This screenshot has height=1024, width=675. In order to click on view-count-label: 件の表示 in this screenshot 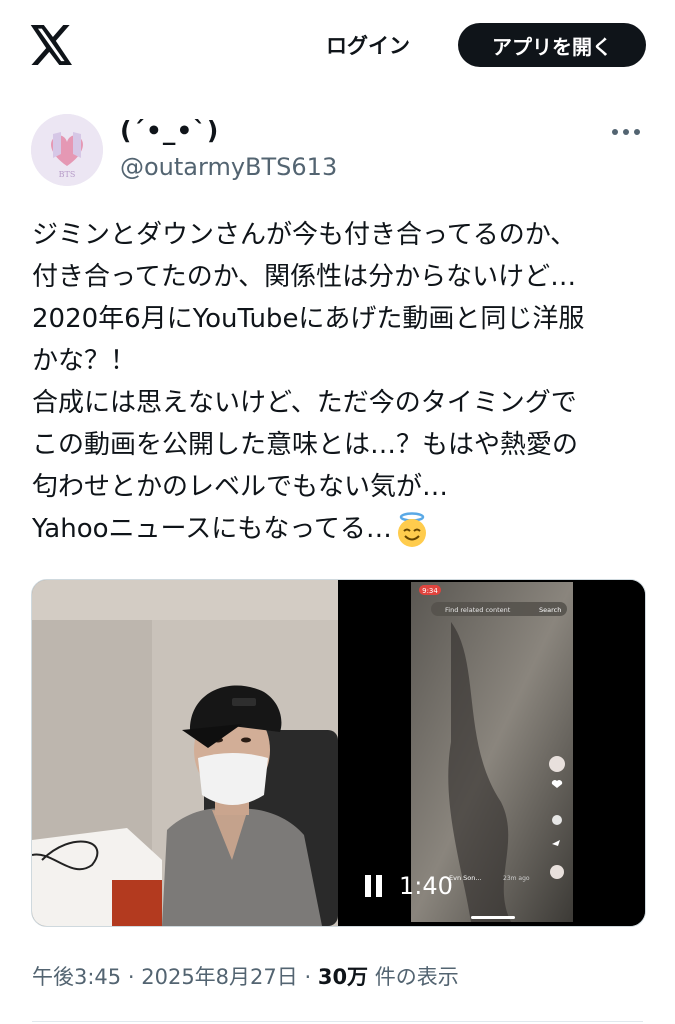, I will do `click(416, 977)`.